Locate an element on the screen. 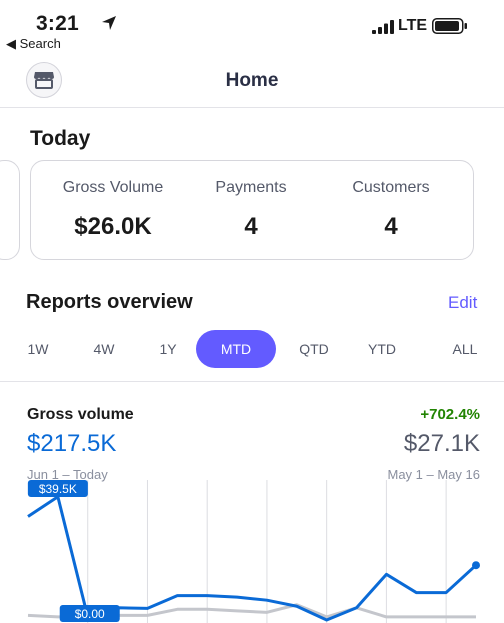 Image resolution: width=504 pixels, height=623 pixels. period-tabs: 1W 4W 1Y MTD QTD YTD ALL is located at coordinates (252, 350).